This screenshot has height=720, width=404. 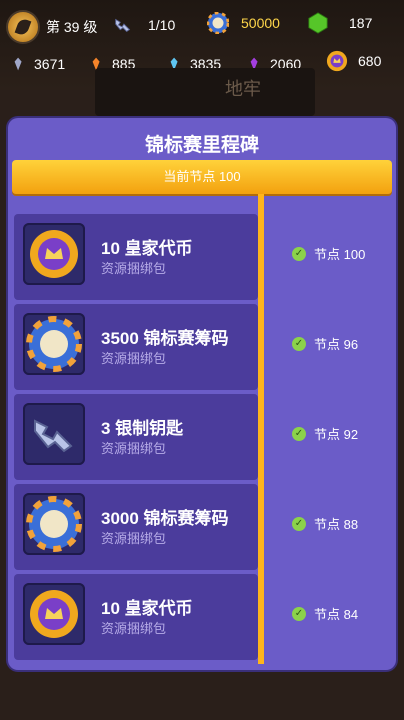 I want to click on reward-node: ✓ 节点 92, so click(x=325, y=433).